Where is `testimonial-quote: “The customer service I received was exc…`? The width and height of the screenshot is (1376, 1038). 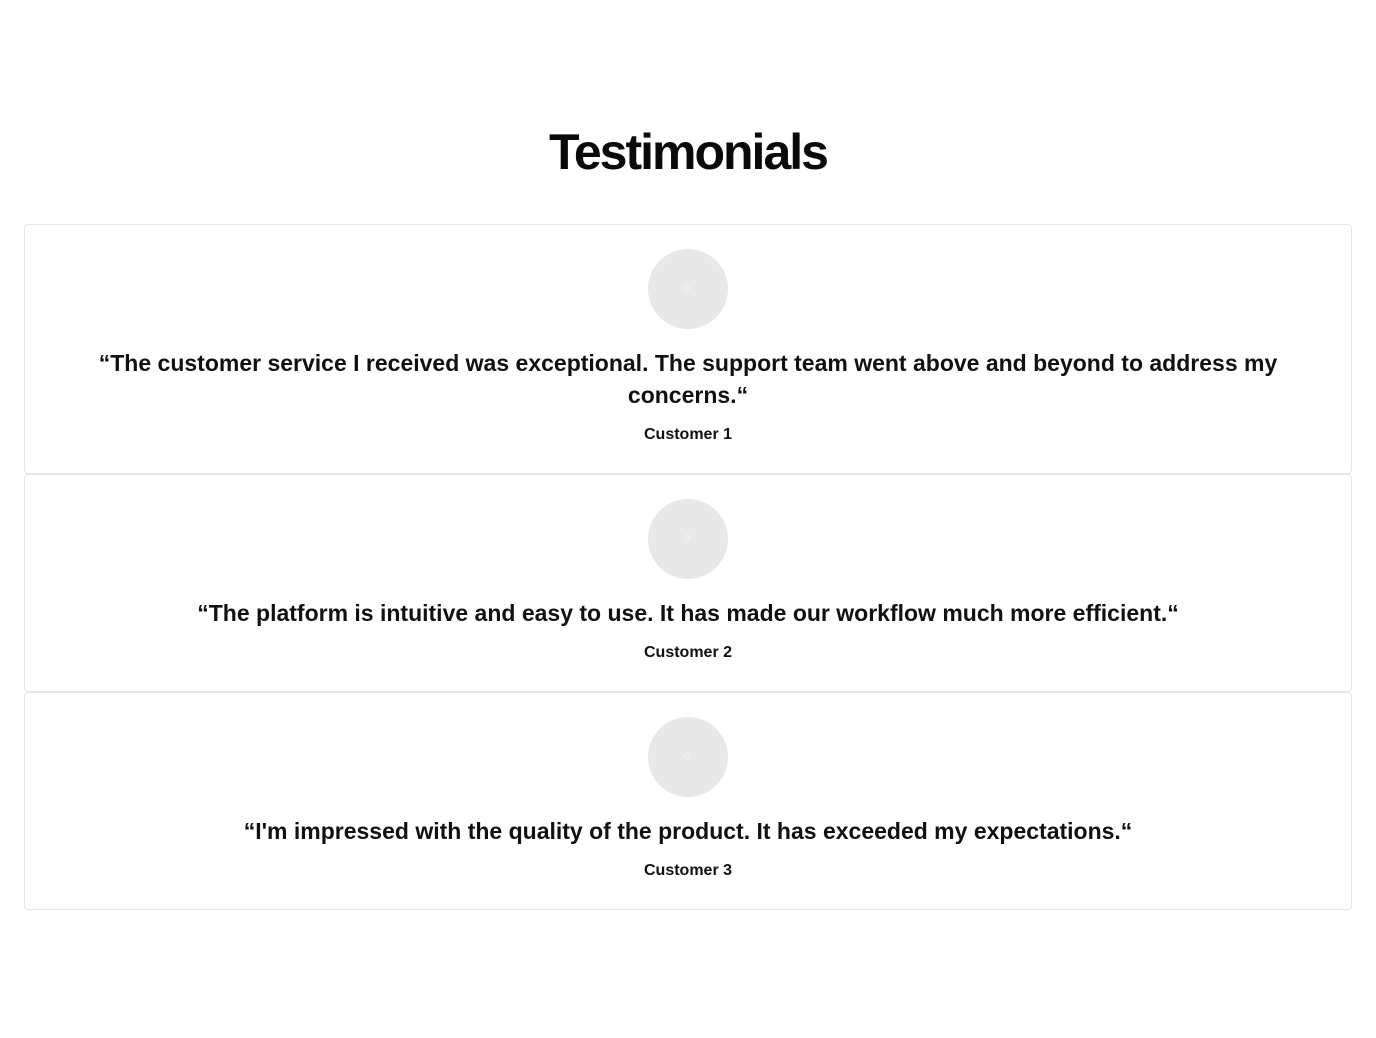 testimonial-quote: “The customer service I received was exc… is located at coordinates (688, 379).